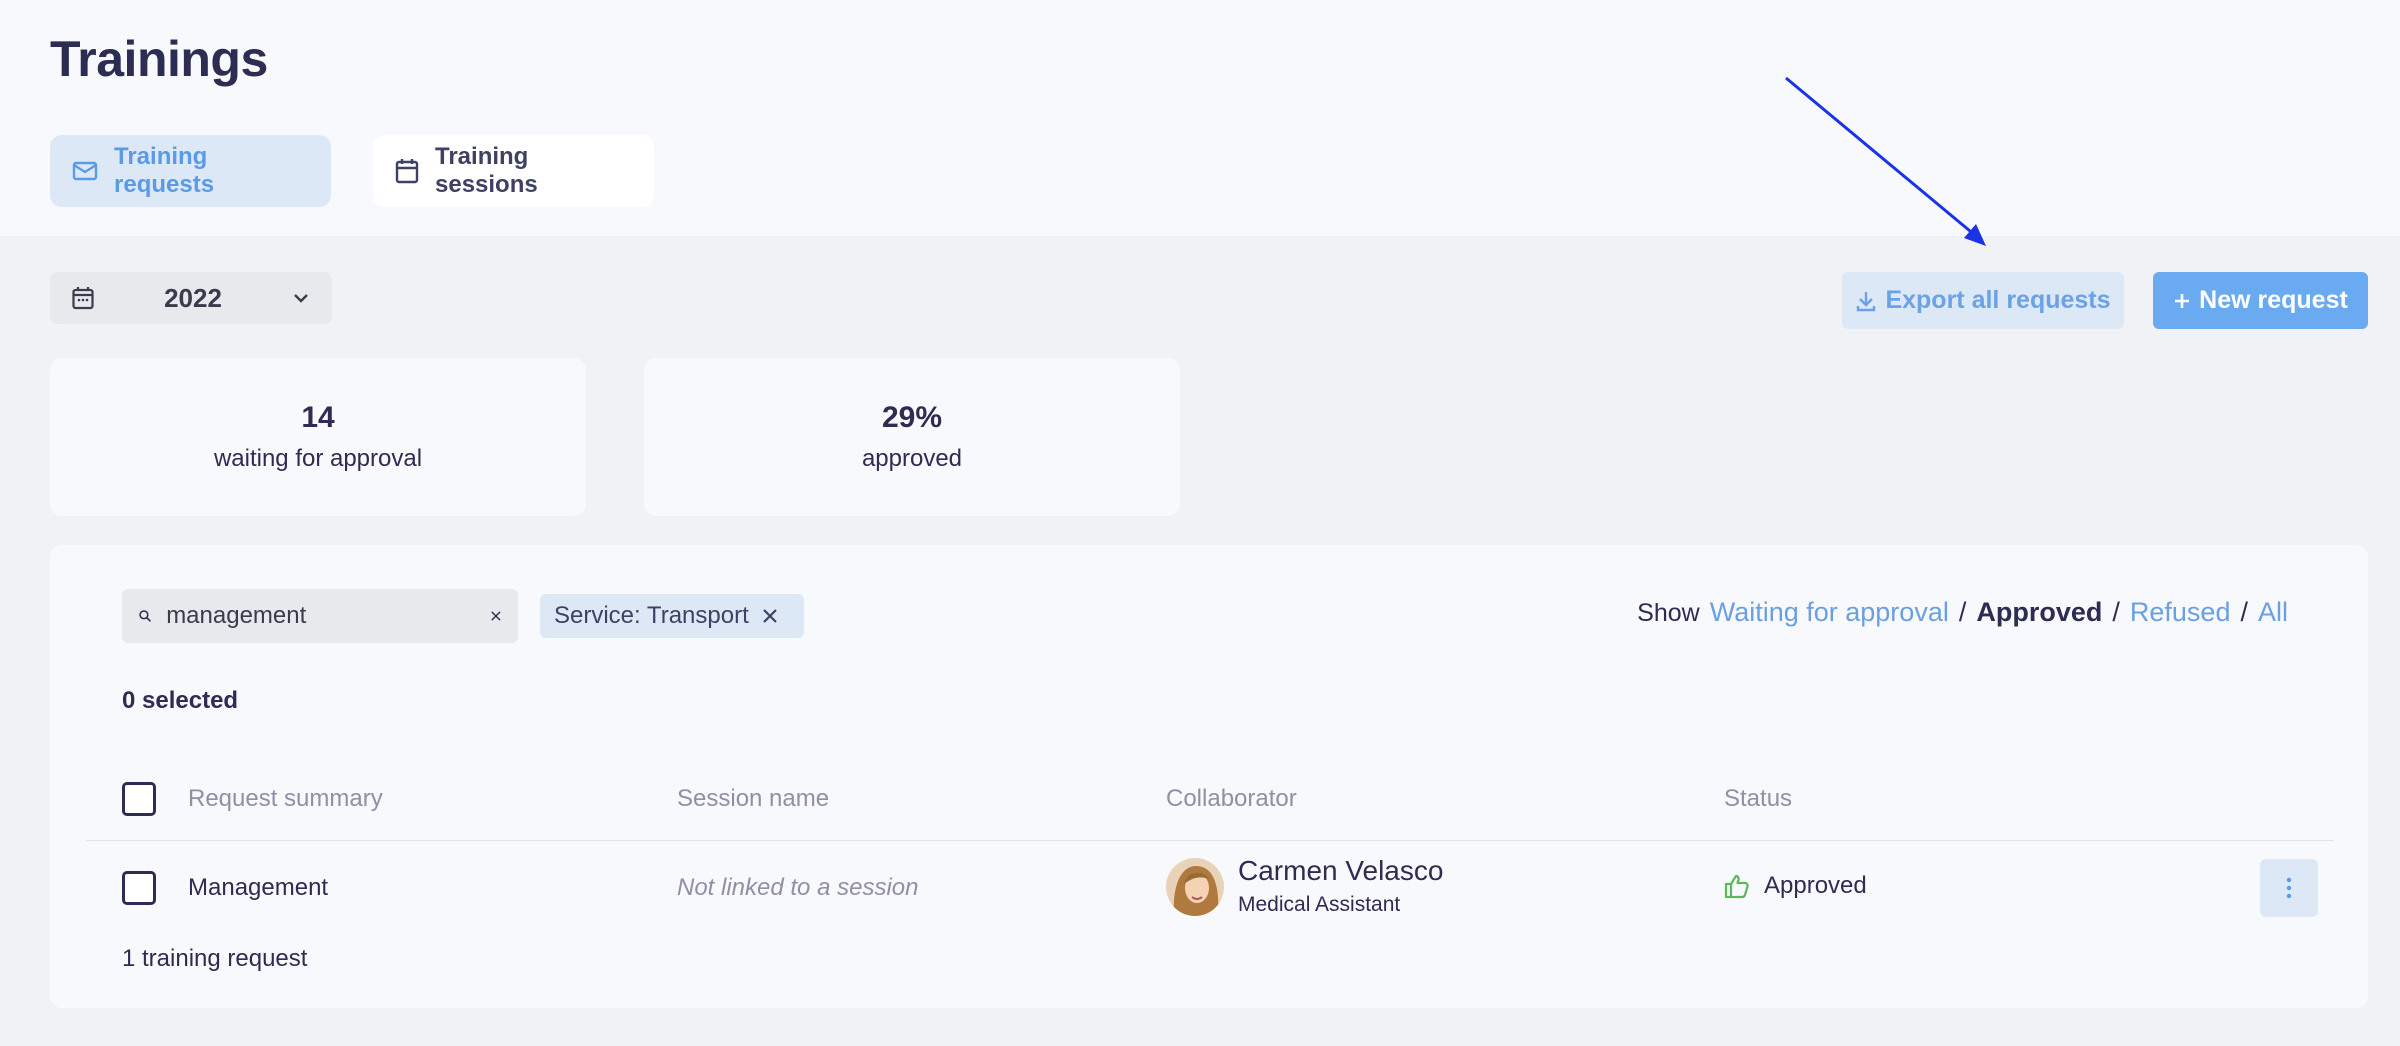 The width and height of the screenshot is (2400, 1046). Describe the element at coordinates (912, 417) in the screenshot. I see `stat-value: 29%` at that location.